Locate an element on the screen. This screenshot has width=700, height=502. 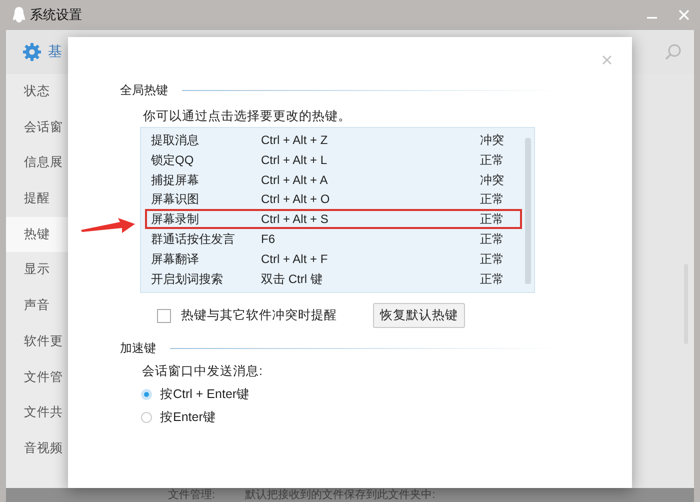
hotkey-name: 锁定QQ is located at coordinates (173, 160).